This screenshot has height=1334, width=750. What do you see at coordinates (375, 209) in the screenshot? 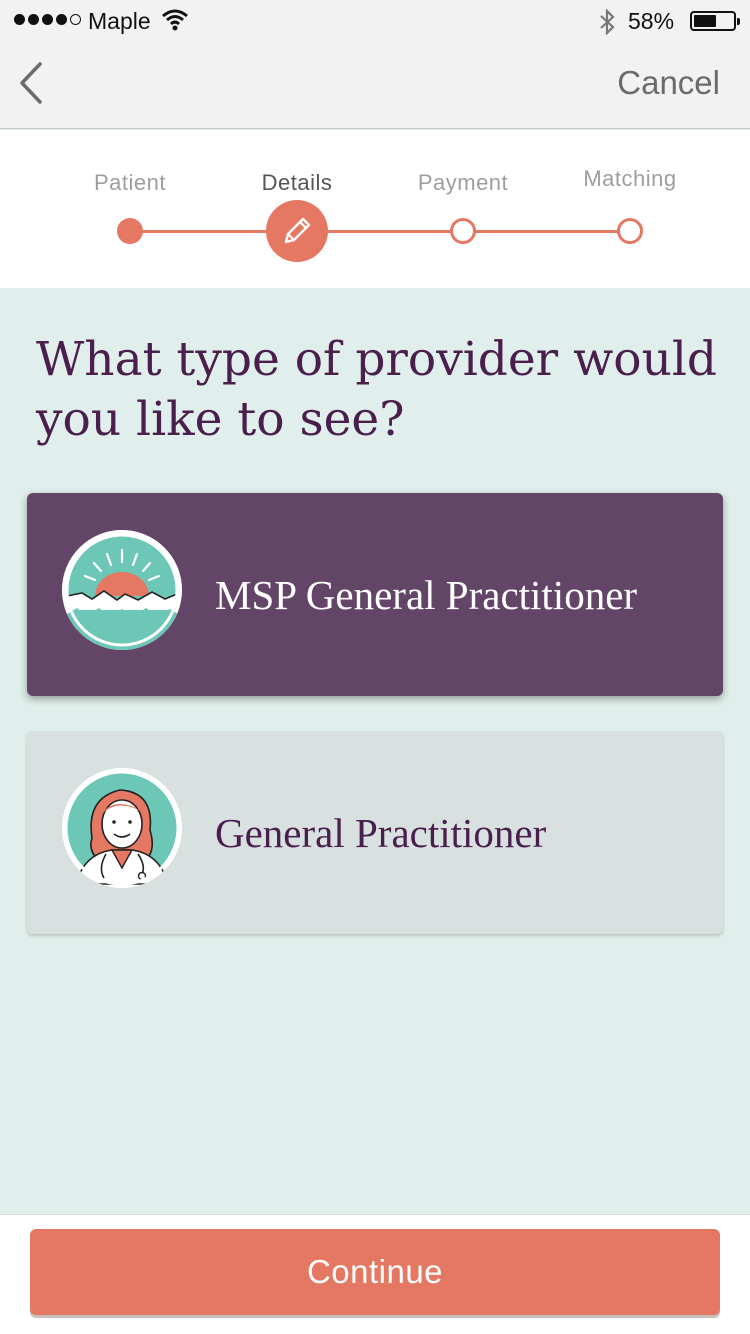
I see `progress-stepper: Patient Details Payment Matching` at bounding box center [375, 209].